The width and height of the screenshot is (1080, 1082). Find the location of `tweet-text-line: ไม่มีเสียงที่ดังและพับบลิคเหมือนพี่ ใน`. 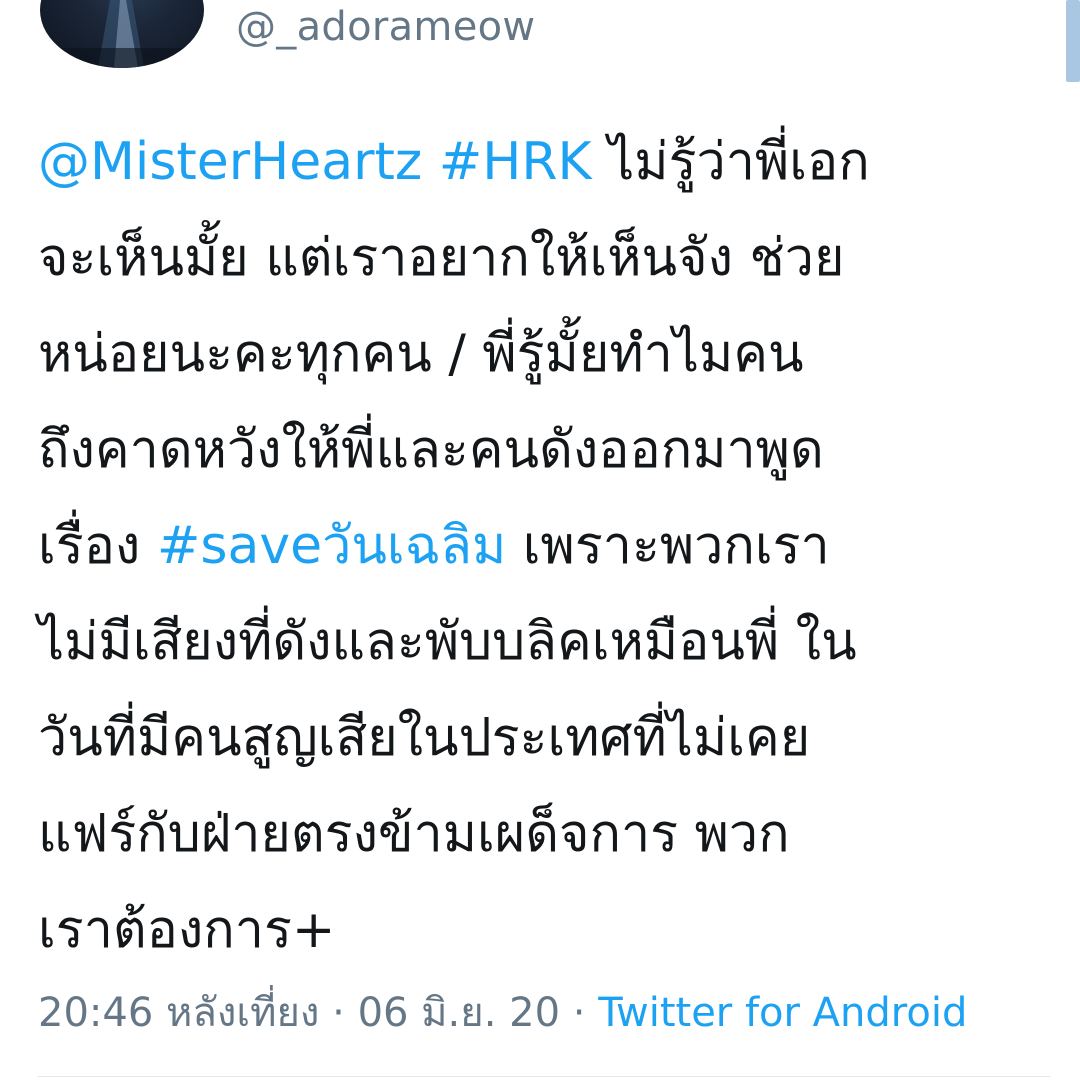

tweet-text-line: ไม่มีเสียงที่ดังและพับบลิคเหมือนพี่ ใน is located at coordinates (553, 642).